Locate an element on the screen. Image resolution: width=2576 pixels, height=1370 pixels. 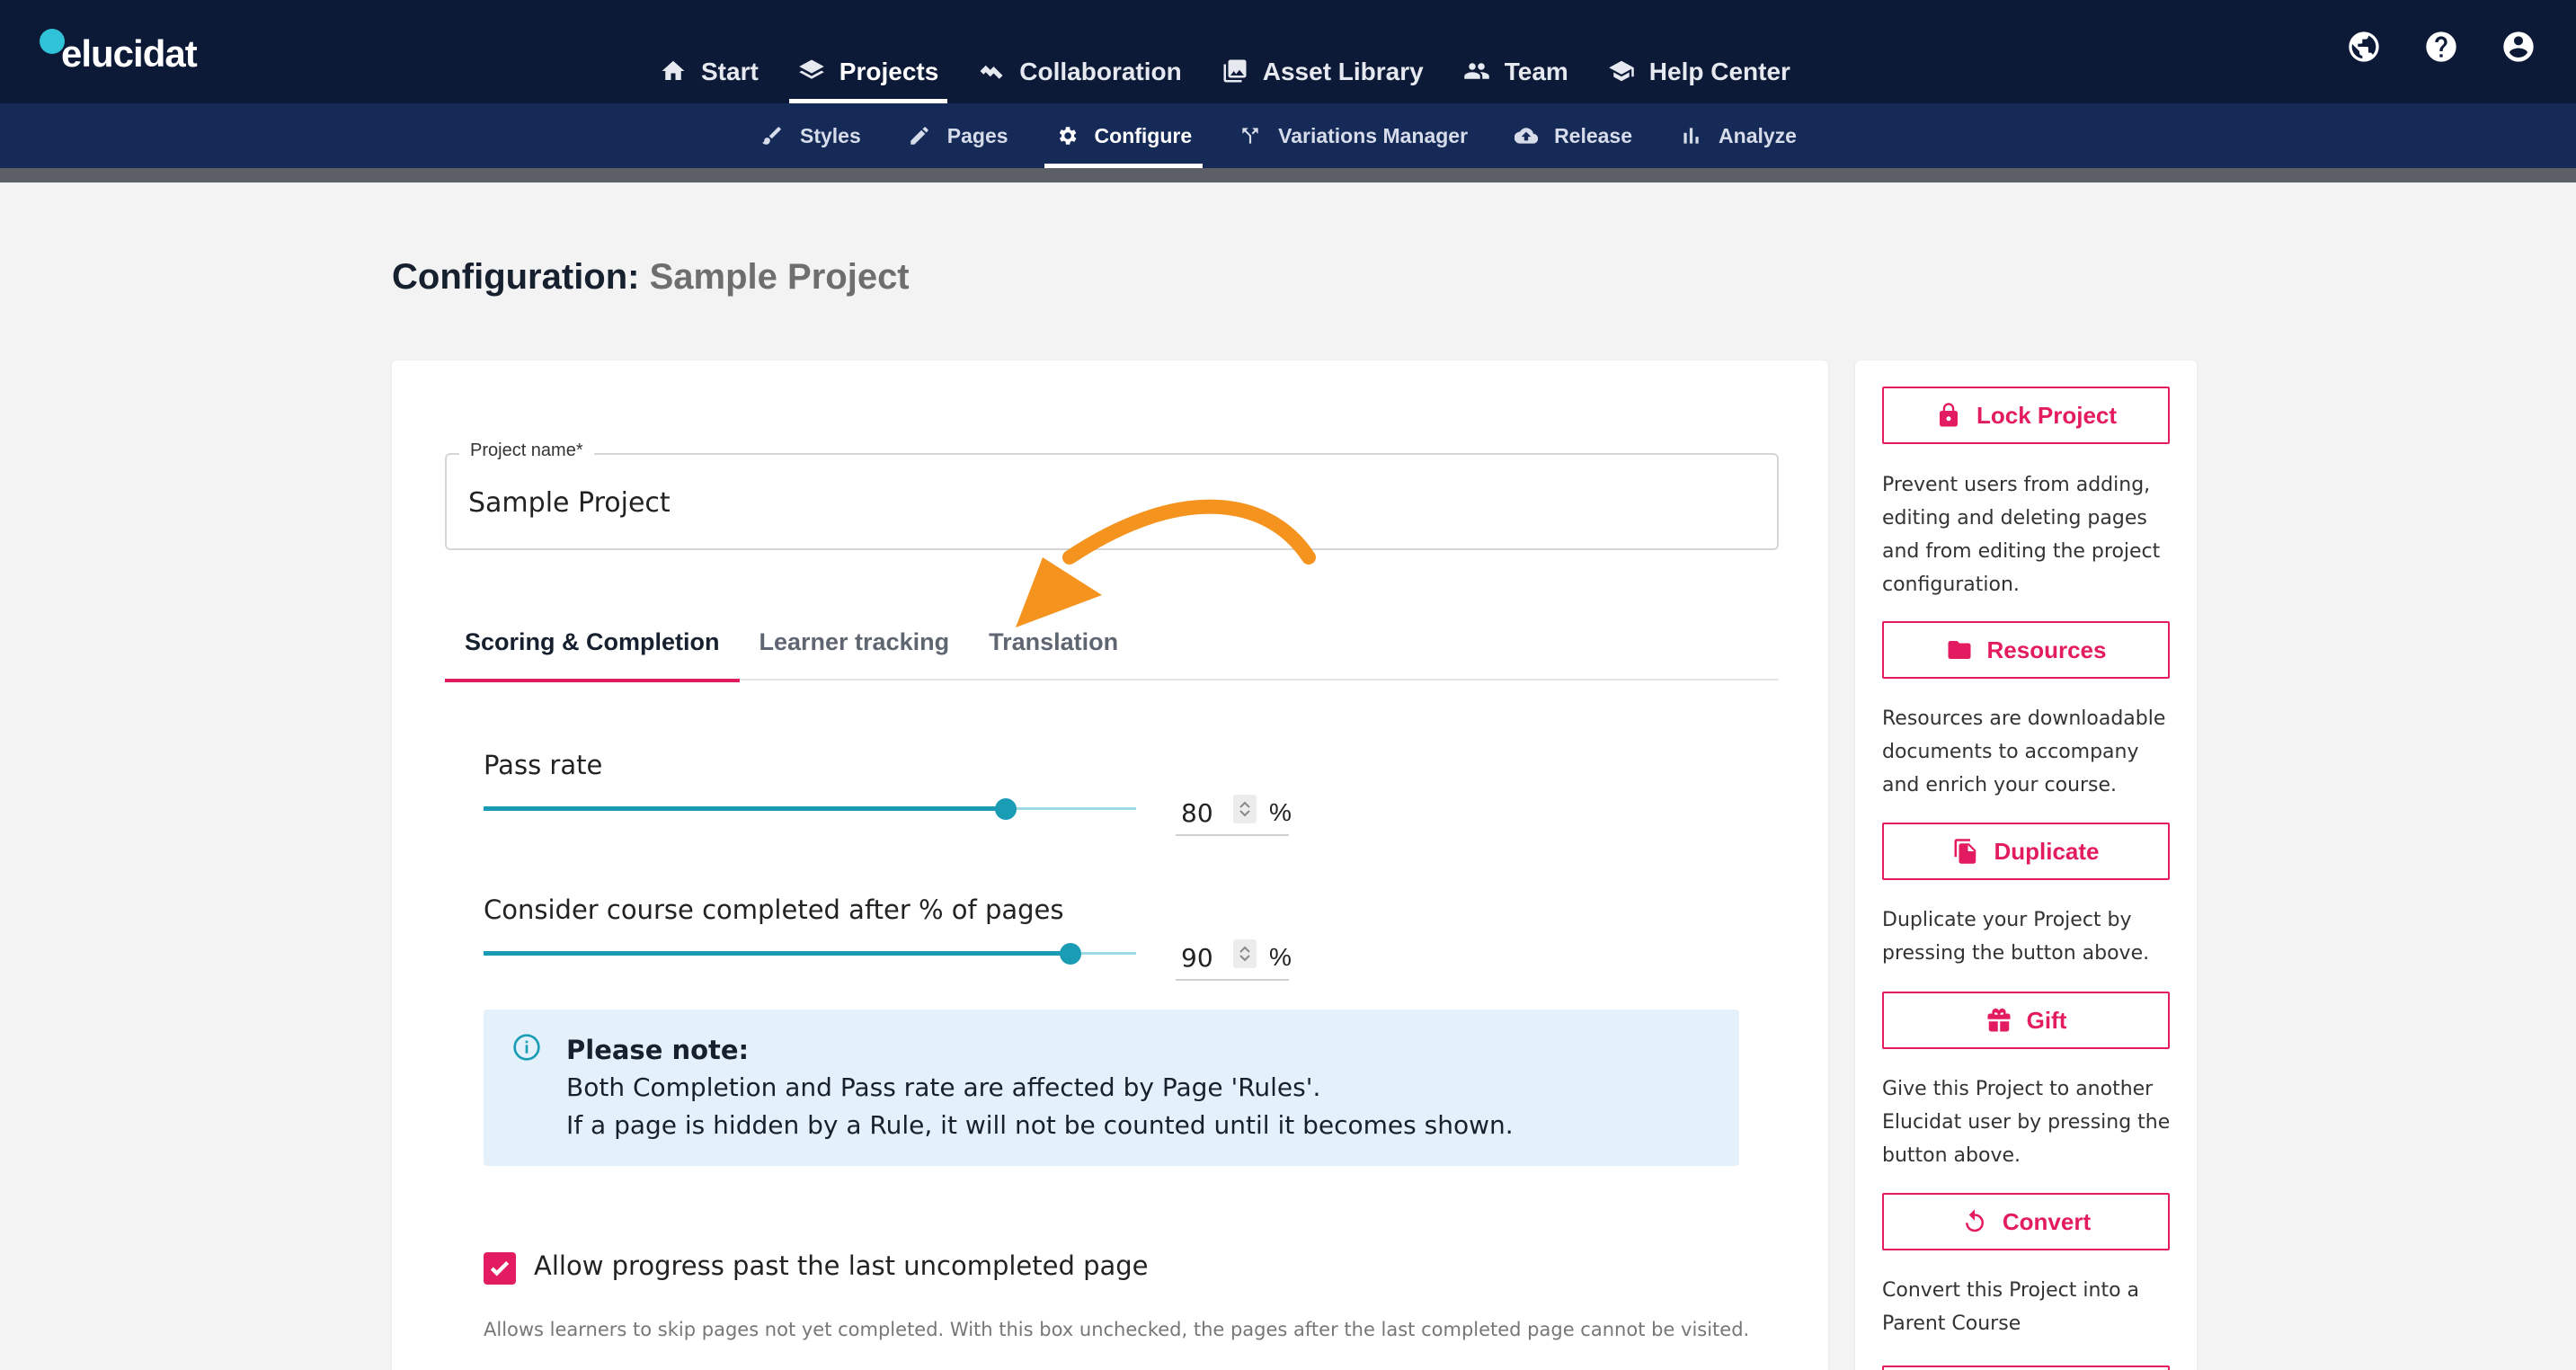
checkmark-icon is located at coordinates (500, 1268).